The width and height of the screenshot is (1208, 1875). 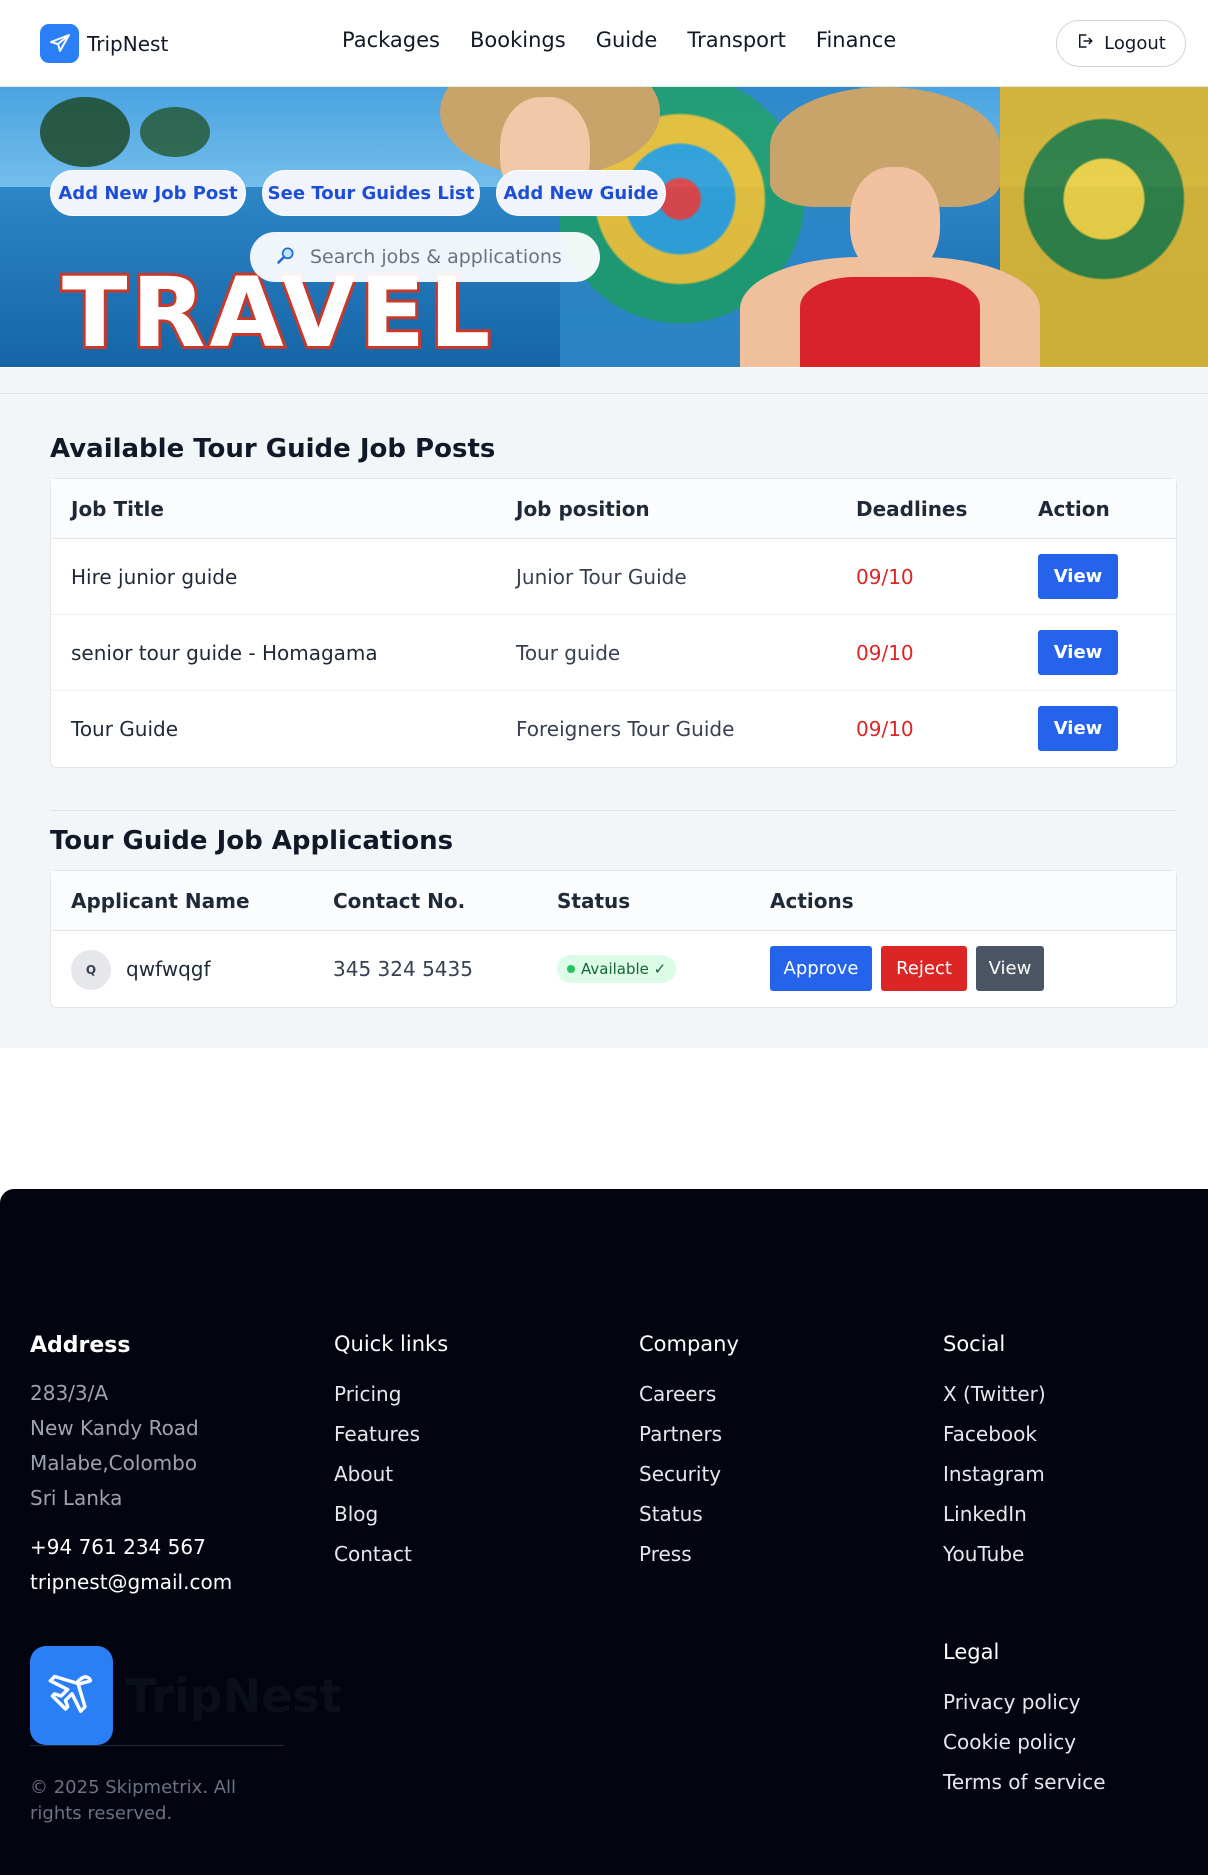 What do you see at coordinates (391, 1554) in the screenshot?
I see `footer-link-contact: Contact` at bounding box center [391, 1554].